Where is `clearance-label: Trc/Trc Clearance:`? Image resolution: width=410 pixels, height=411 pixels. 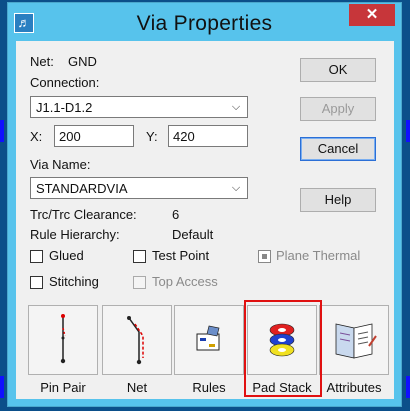
clearance-label: Trc/Trc Clearance: is located at coordinates (83, 214).